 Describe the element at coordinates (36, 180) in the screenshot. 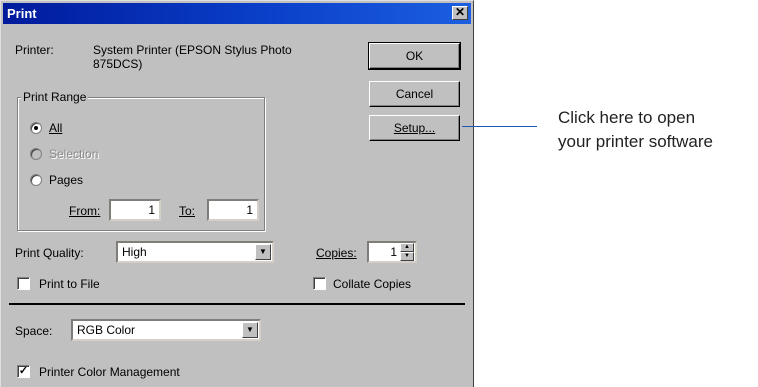

I see `radio-pages` at that location.